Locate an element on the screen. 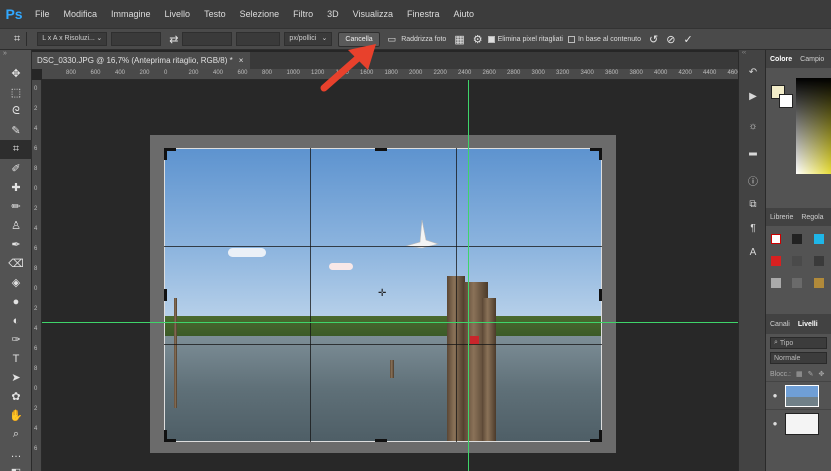 This screenshot has height=471, width=831. layer-filter-search: ⌕ Tipo is located at coordinates (798, 343).